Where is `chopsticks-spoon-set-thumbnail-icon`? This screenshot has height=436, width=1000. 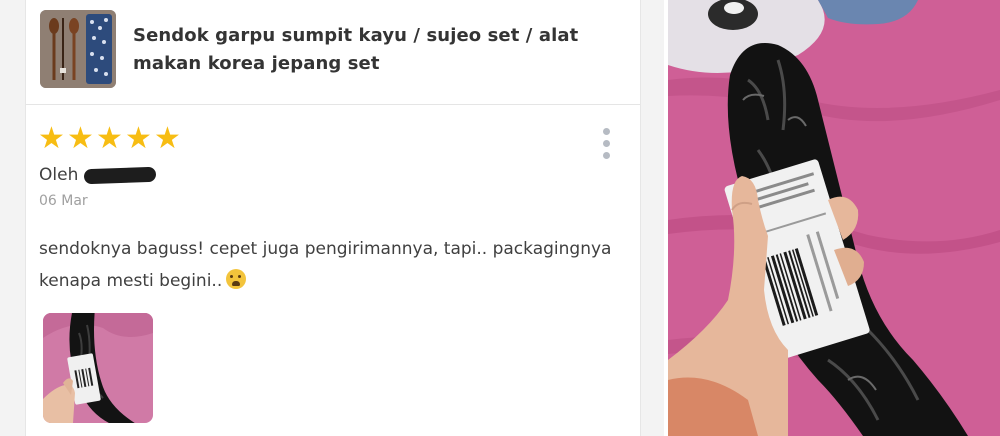
chopsticks-spoon-set-thumbnail-icon is located at coordinates (78, 49).